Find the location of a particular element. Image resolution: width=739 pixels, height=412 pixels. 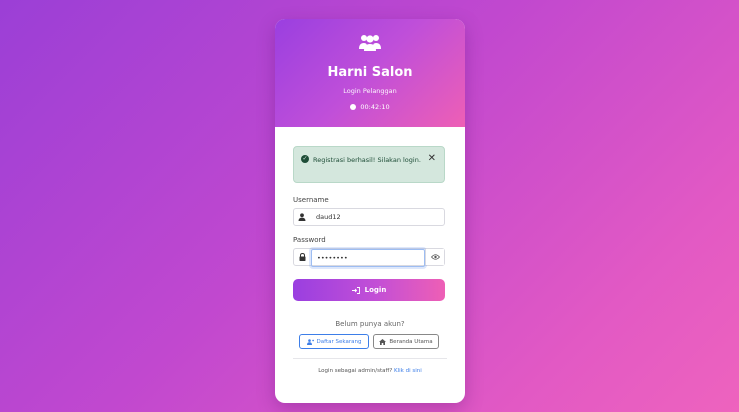

home-icon is located at coordinates (383, 341).